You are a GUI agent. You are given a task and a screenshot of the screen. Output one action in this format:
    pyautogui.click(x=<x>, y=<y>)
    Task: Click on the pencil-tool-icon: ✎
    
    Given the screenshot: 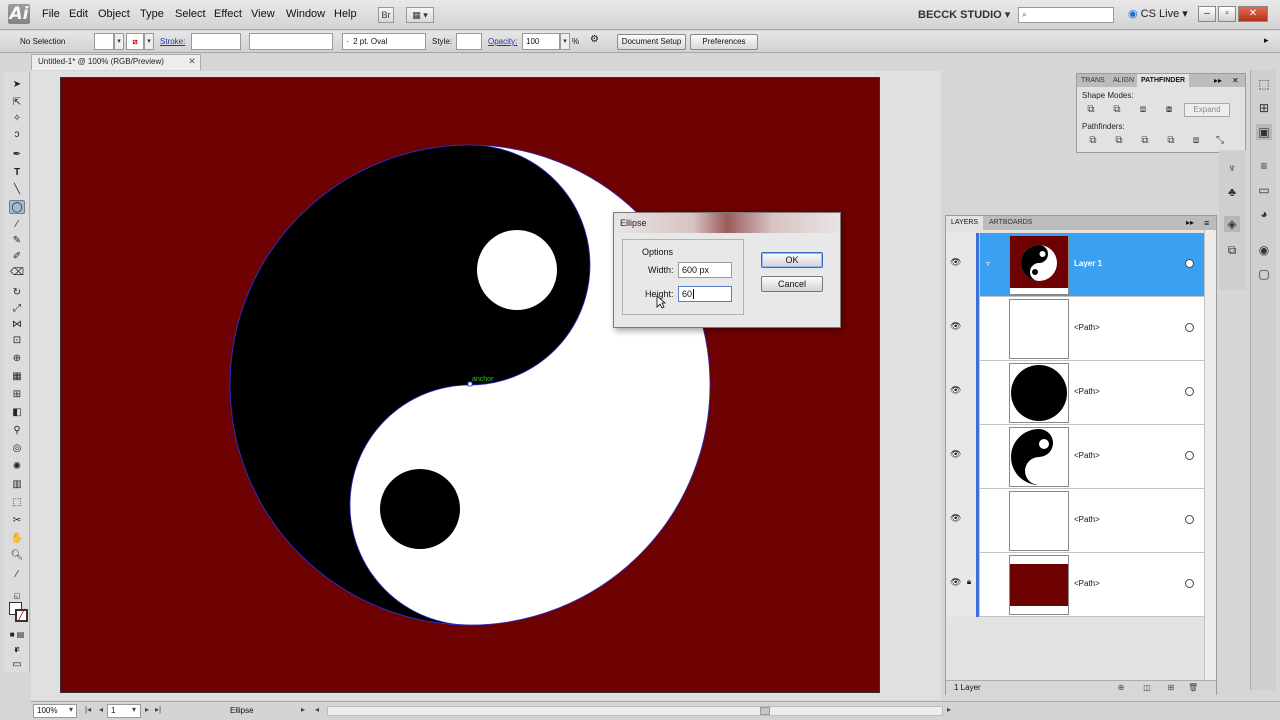 What is the action you would take?
    pyautogui.click(x=17, y=241)
    